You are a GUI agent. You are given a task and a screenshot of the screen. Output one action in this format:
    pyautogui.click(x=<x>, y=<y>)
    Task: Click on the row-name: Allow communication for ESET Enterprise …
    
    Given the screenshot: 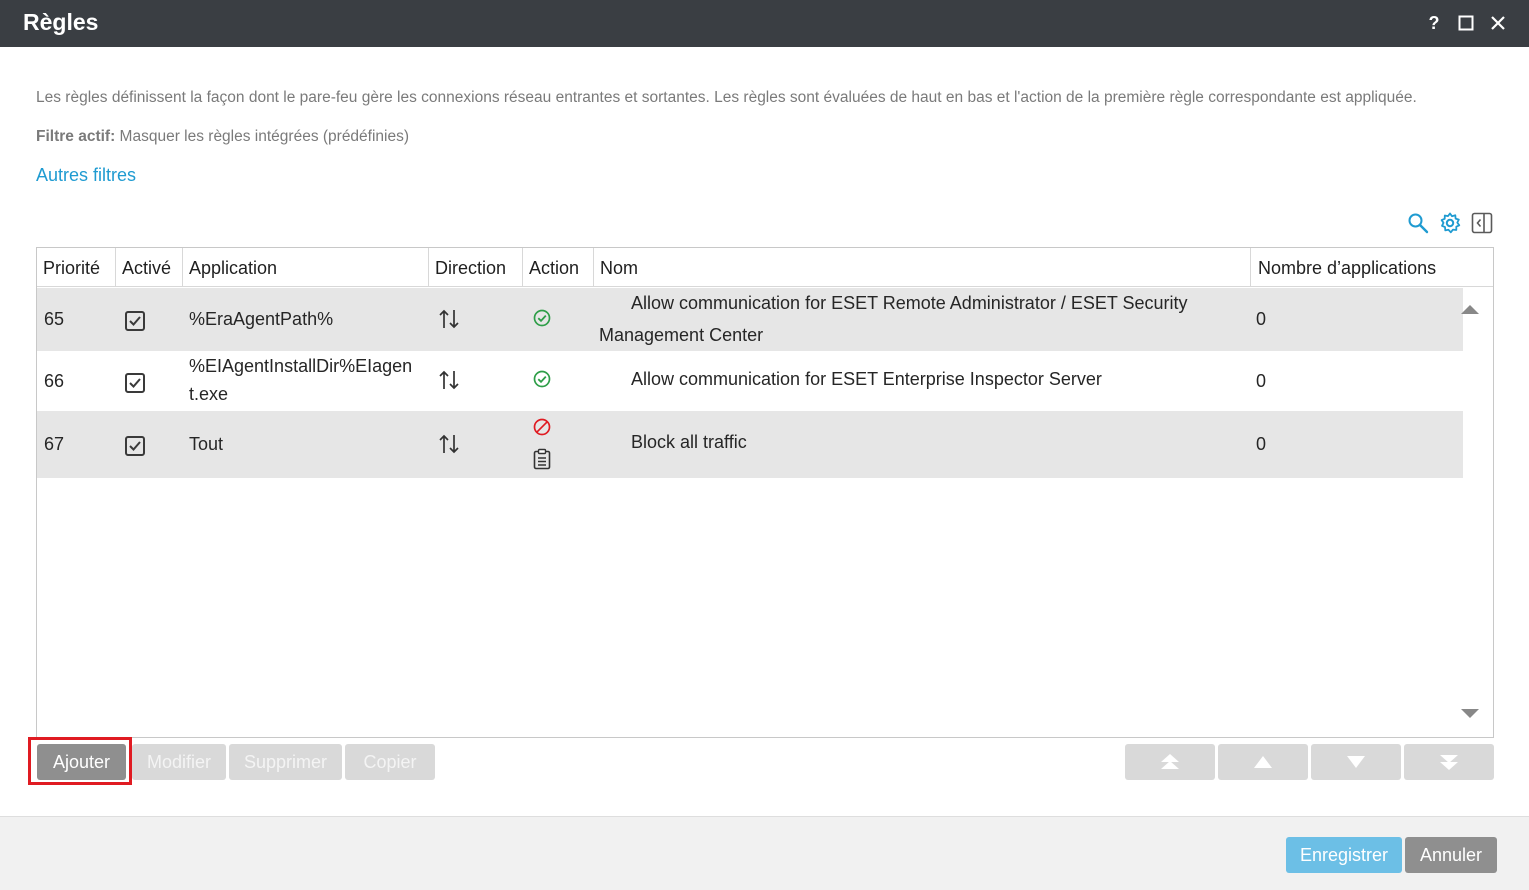 What is the action you would take?
    pyautogui.click(x=866, y=379)
    